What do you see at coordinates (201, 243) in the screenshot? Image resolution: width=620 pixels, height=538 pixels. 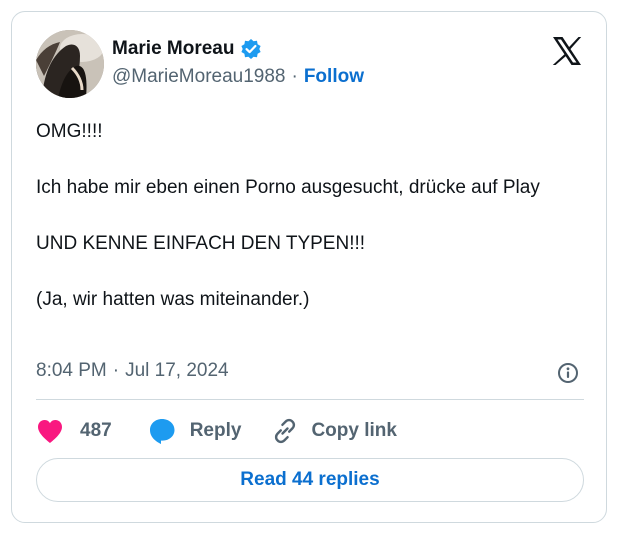 I see `tweet-line: UND KENNE EINFACH DEN TYPEN!!!` at bounding box center [201, 243].